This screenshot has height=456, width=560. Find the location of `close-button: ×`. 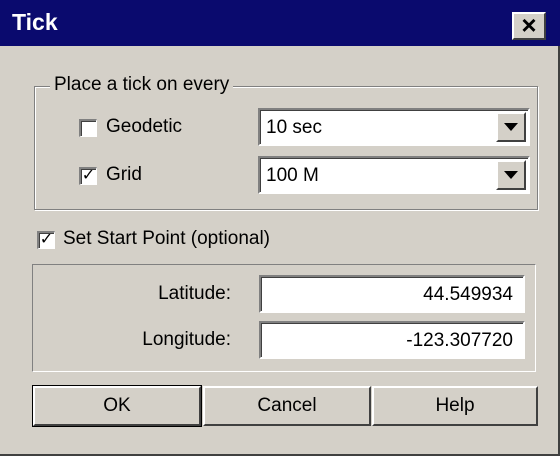

close-button: × is located at coordinates (529, 26).